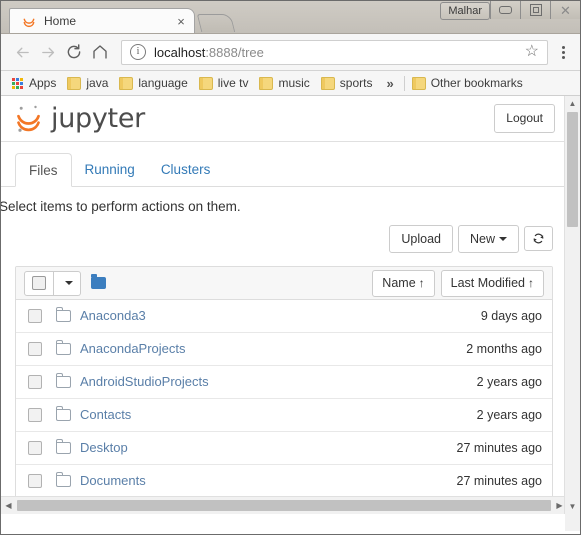 The image size is (581, 535). What do you see at coordinates (105, 415) in the screenshot?
I see `file-name-link: Contacts` at bounding box center [105, 415].